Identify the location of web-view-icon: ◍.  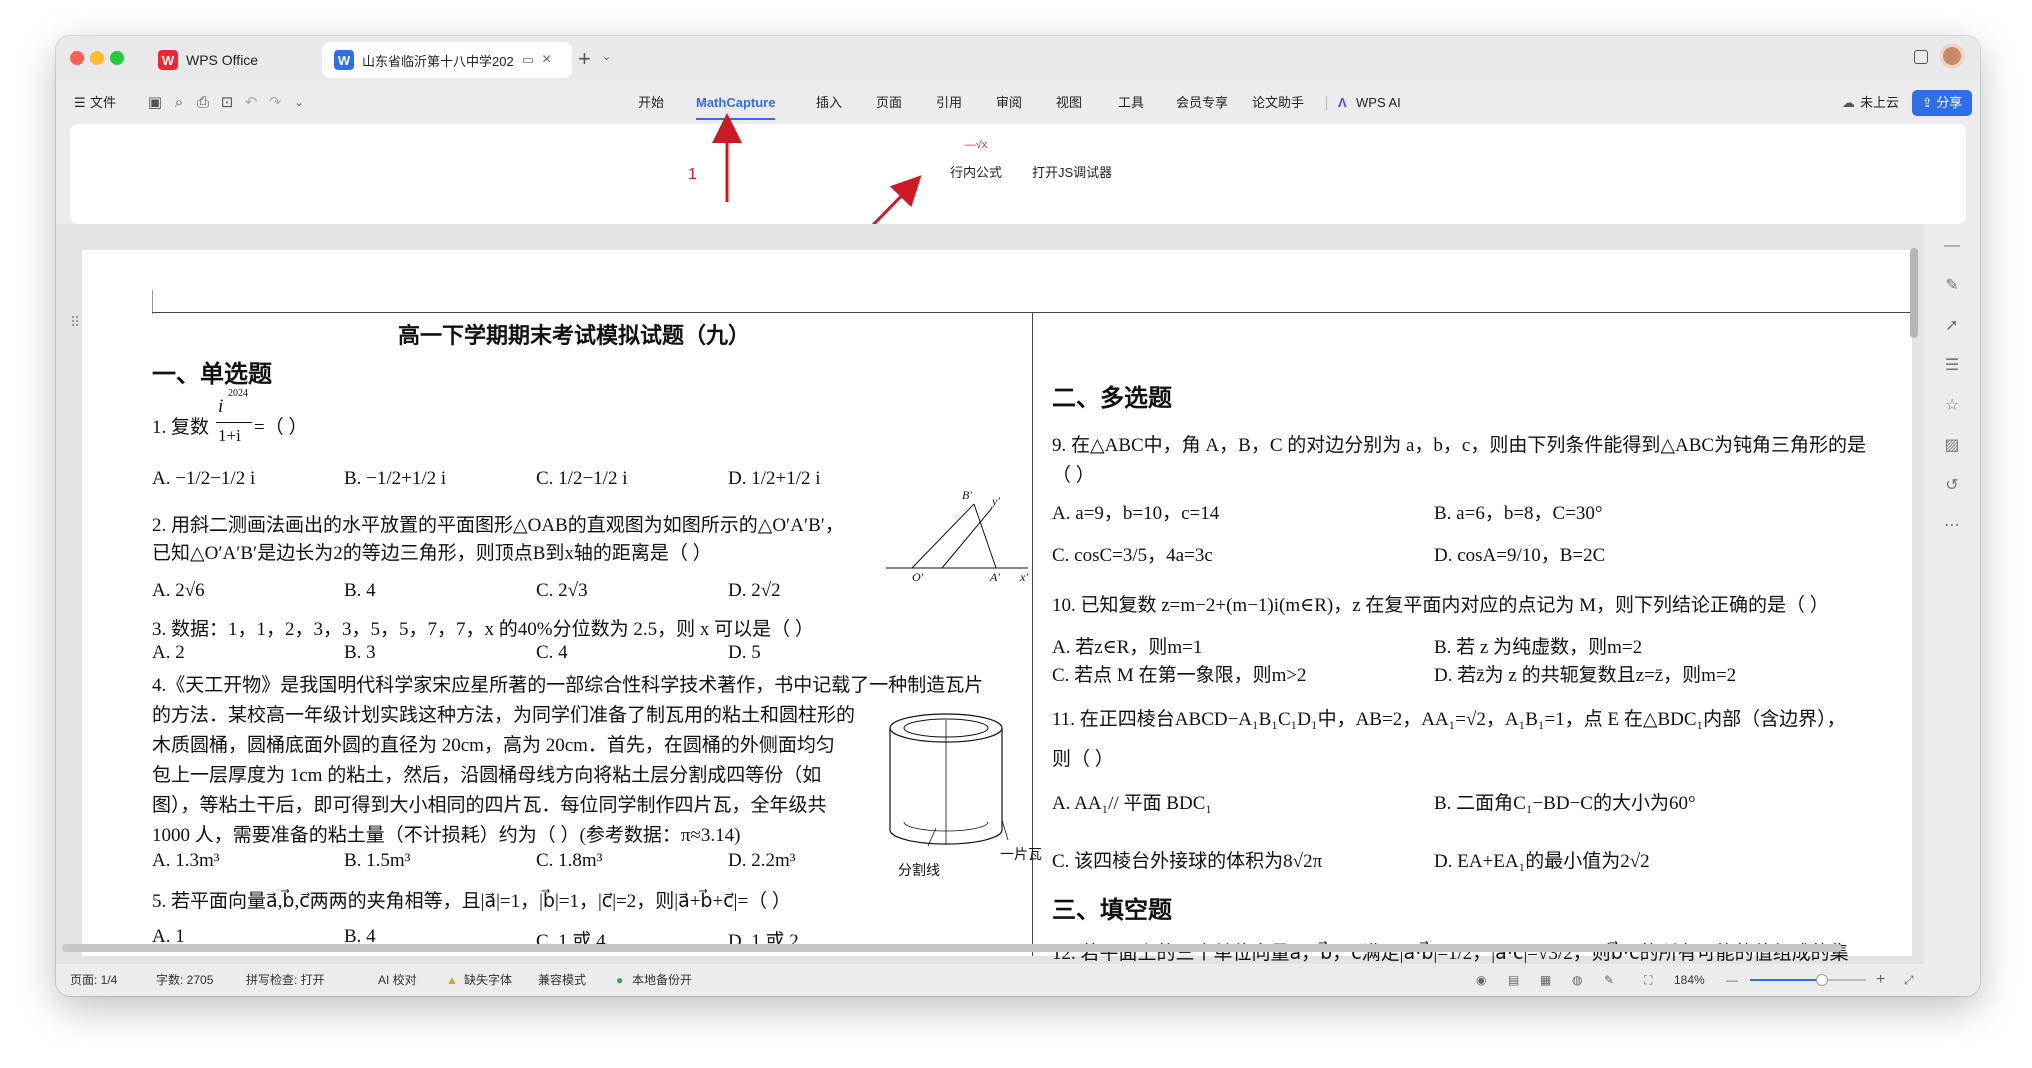
(1577, 980).